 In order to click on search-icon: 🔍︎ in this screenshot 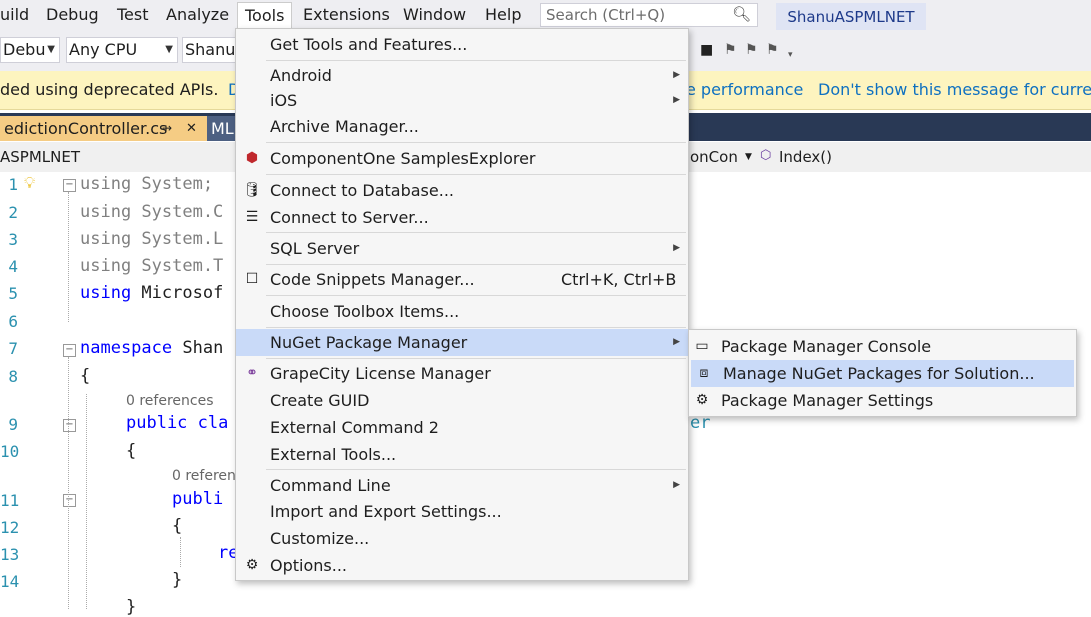, I will do `click(741, 14)`.